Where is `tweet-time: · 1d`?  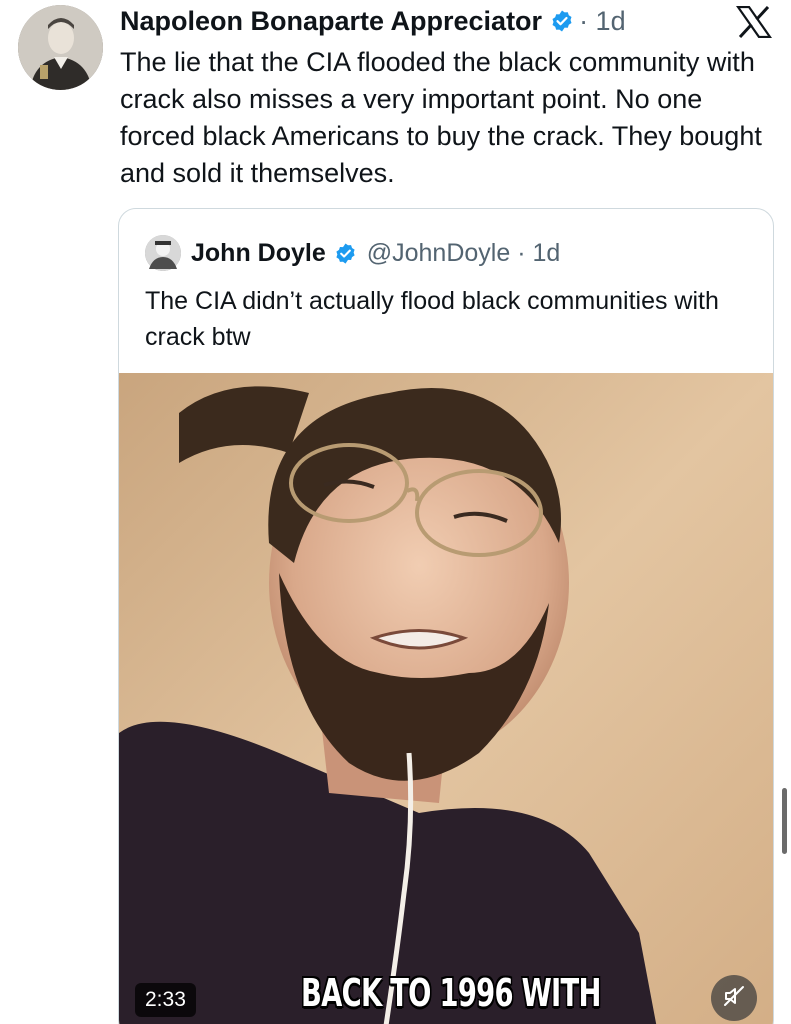
tweet-time: · 1d is located at coordinates (602, 21).